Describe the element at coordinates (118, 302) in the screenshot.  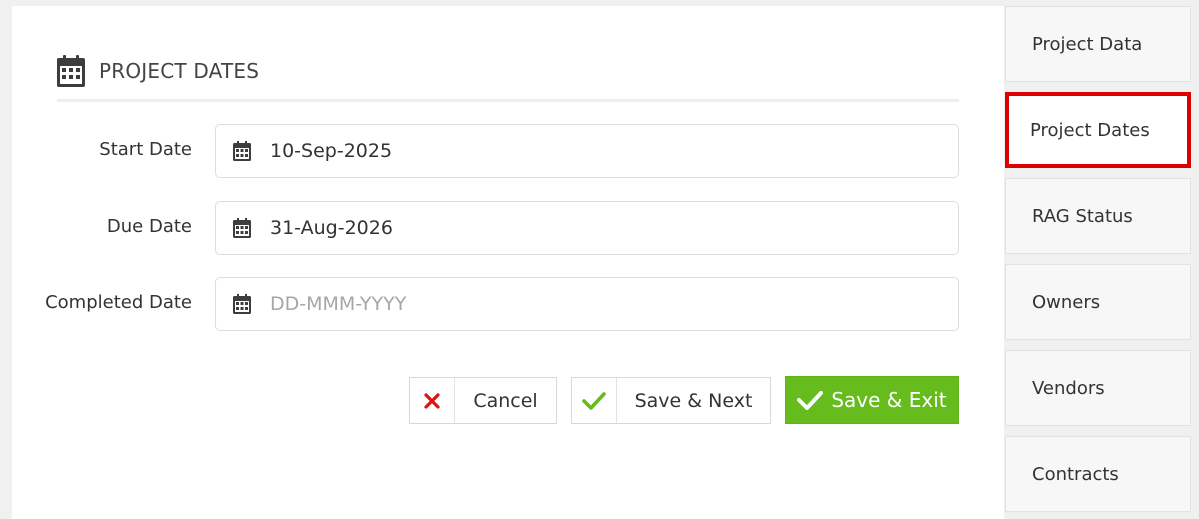
I see `completed-date-label: Completed Date` at that location.